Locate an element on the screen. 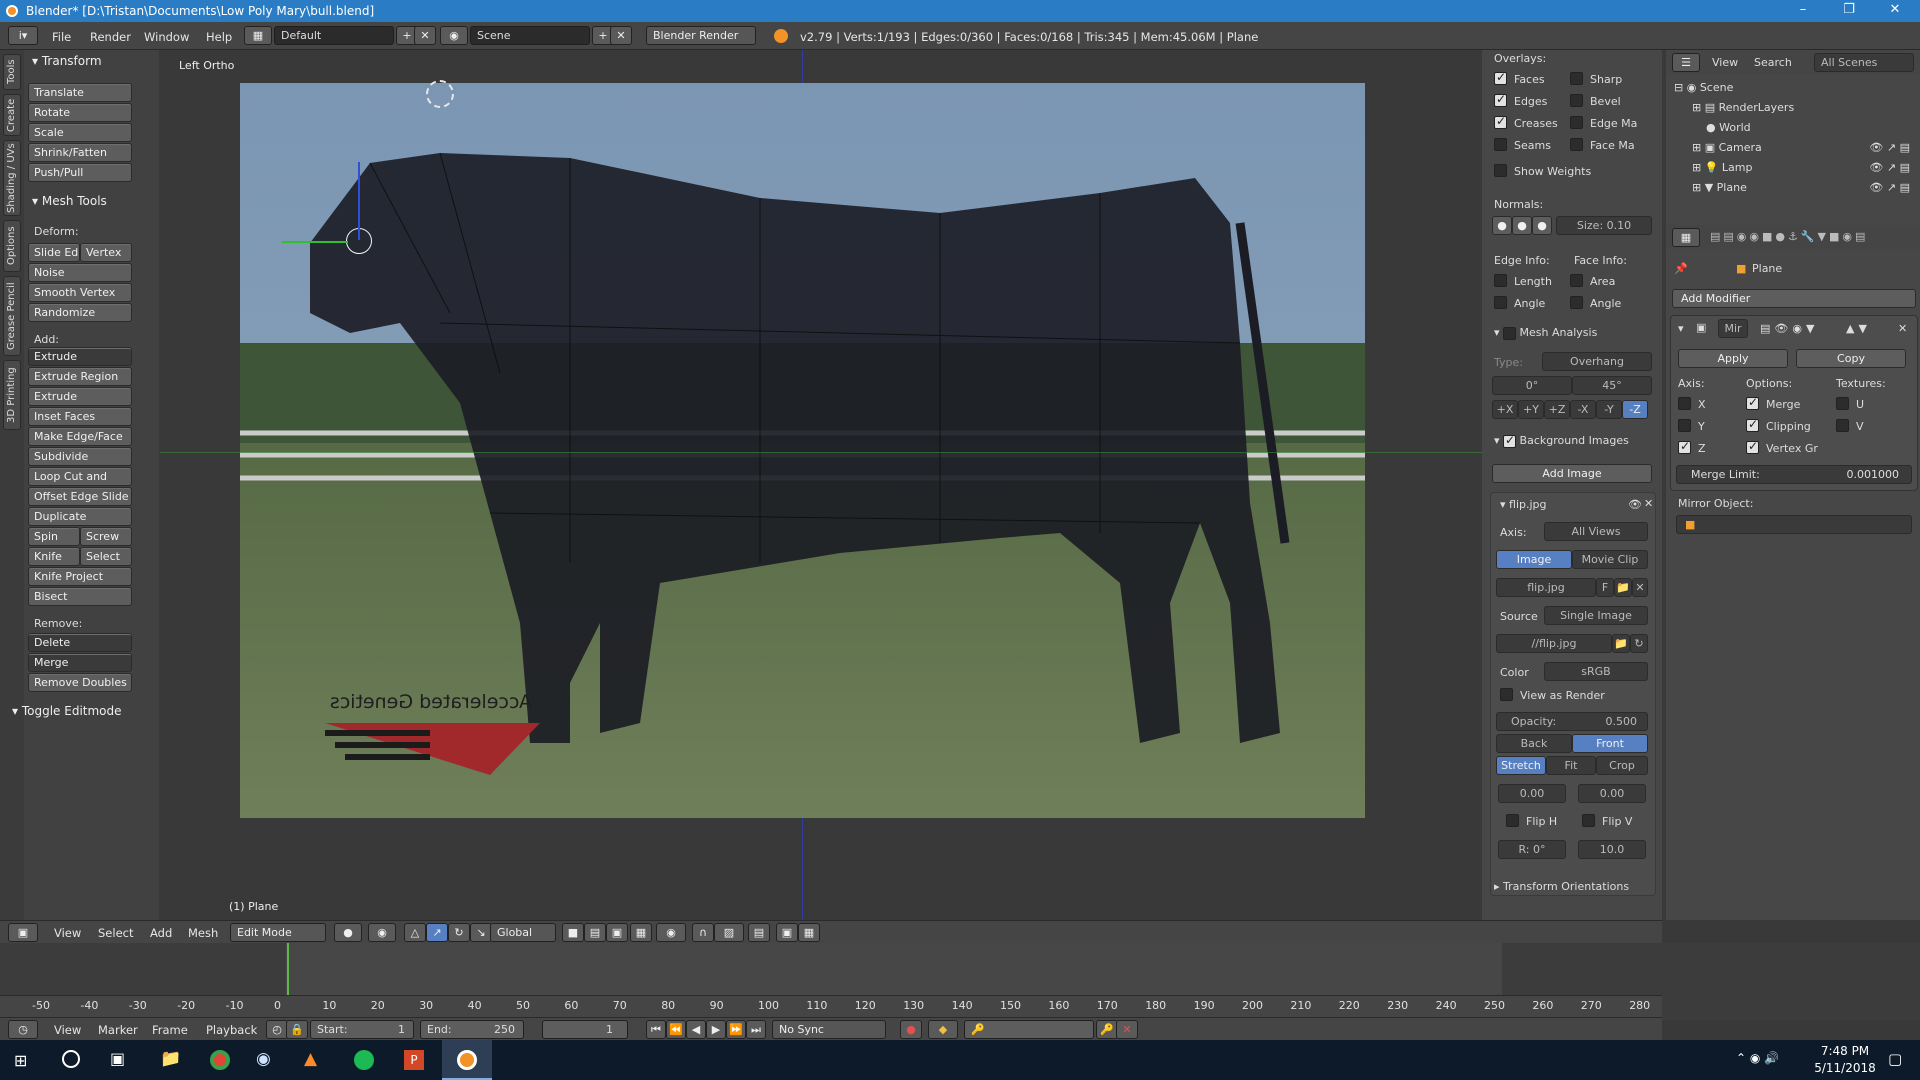 This screenshot has height=1080, width=1920. stretch-button: Stretch is located at coordinates (1521, 765).